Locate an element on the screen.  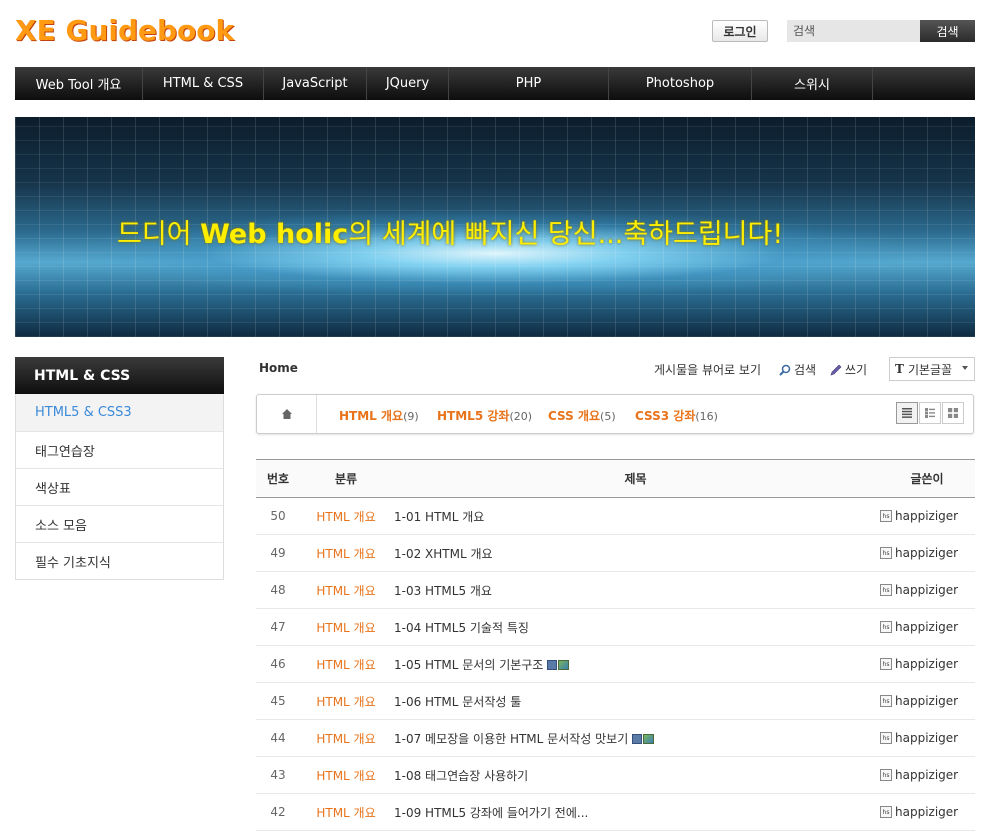
board-write-link: 쓰기 is located at coordinates (848, 369).